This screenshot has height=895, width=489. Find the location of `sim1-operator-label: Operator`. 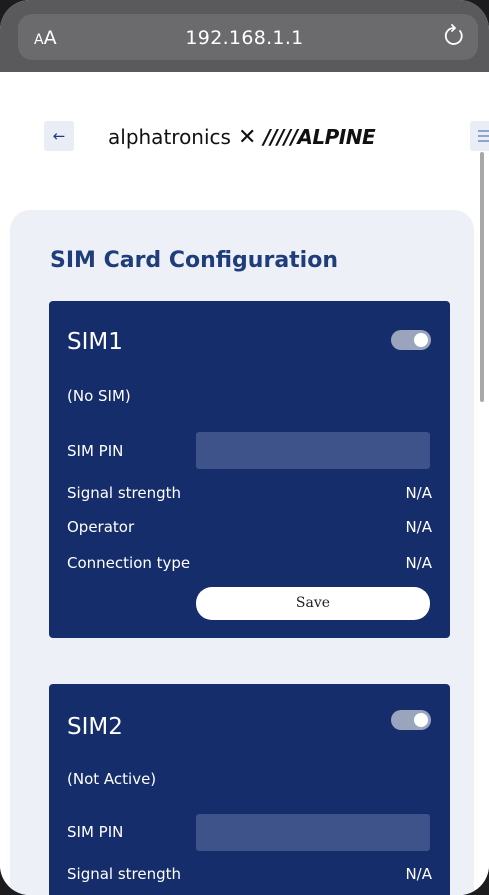

sim1-operator-label: Operator is located at coordinates (101, 527).